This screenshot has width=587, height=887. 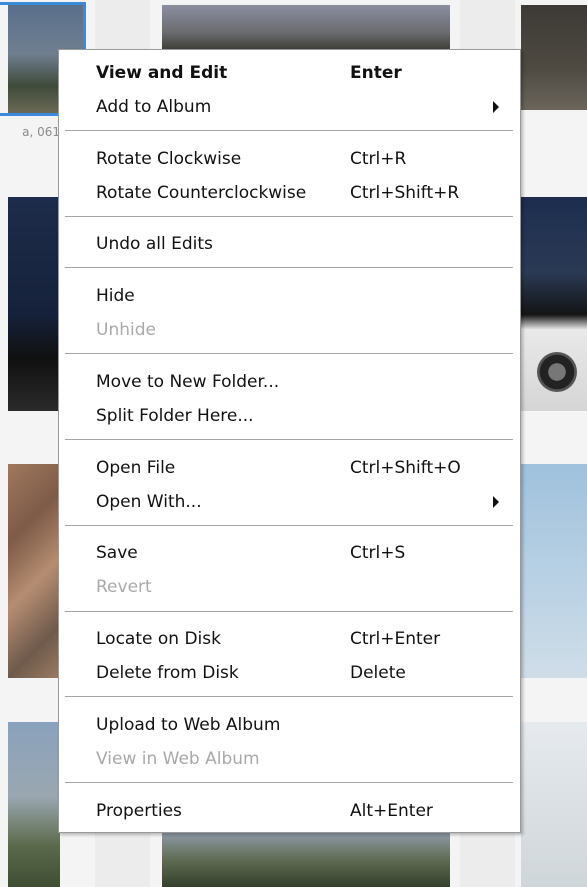 What do you see at coordinates (557, 372) in the screenshot?
I see `car-wheel` at bounding box center [557, 372].